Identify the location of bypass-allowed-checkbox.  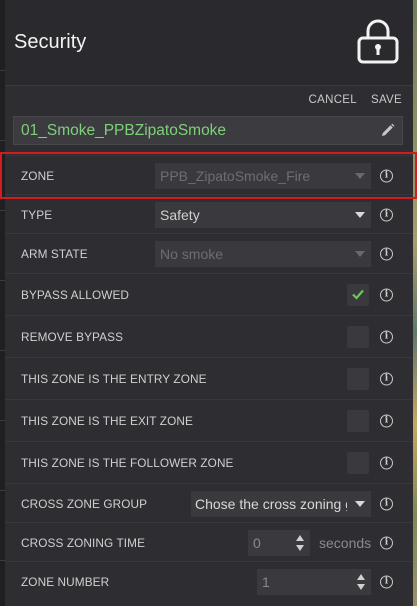
(358, 294).